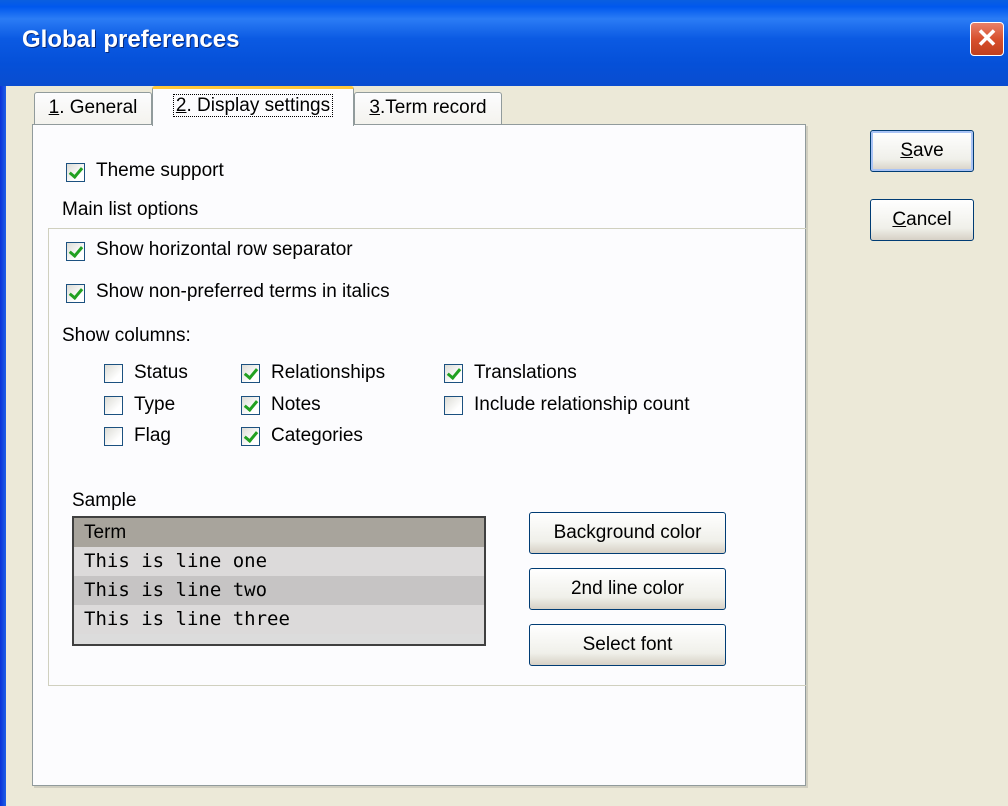 The width and height of the screenshot is (1008, 806). Describe the element at coordinates (161, 373) in the screenshot. I see `status-column-label: Status` at that location.